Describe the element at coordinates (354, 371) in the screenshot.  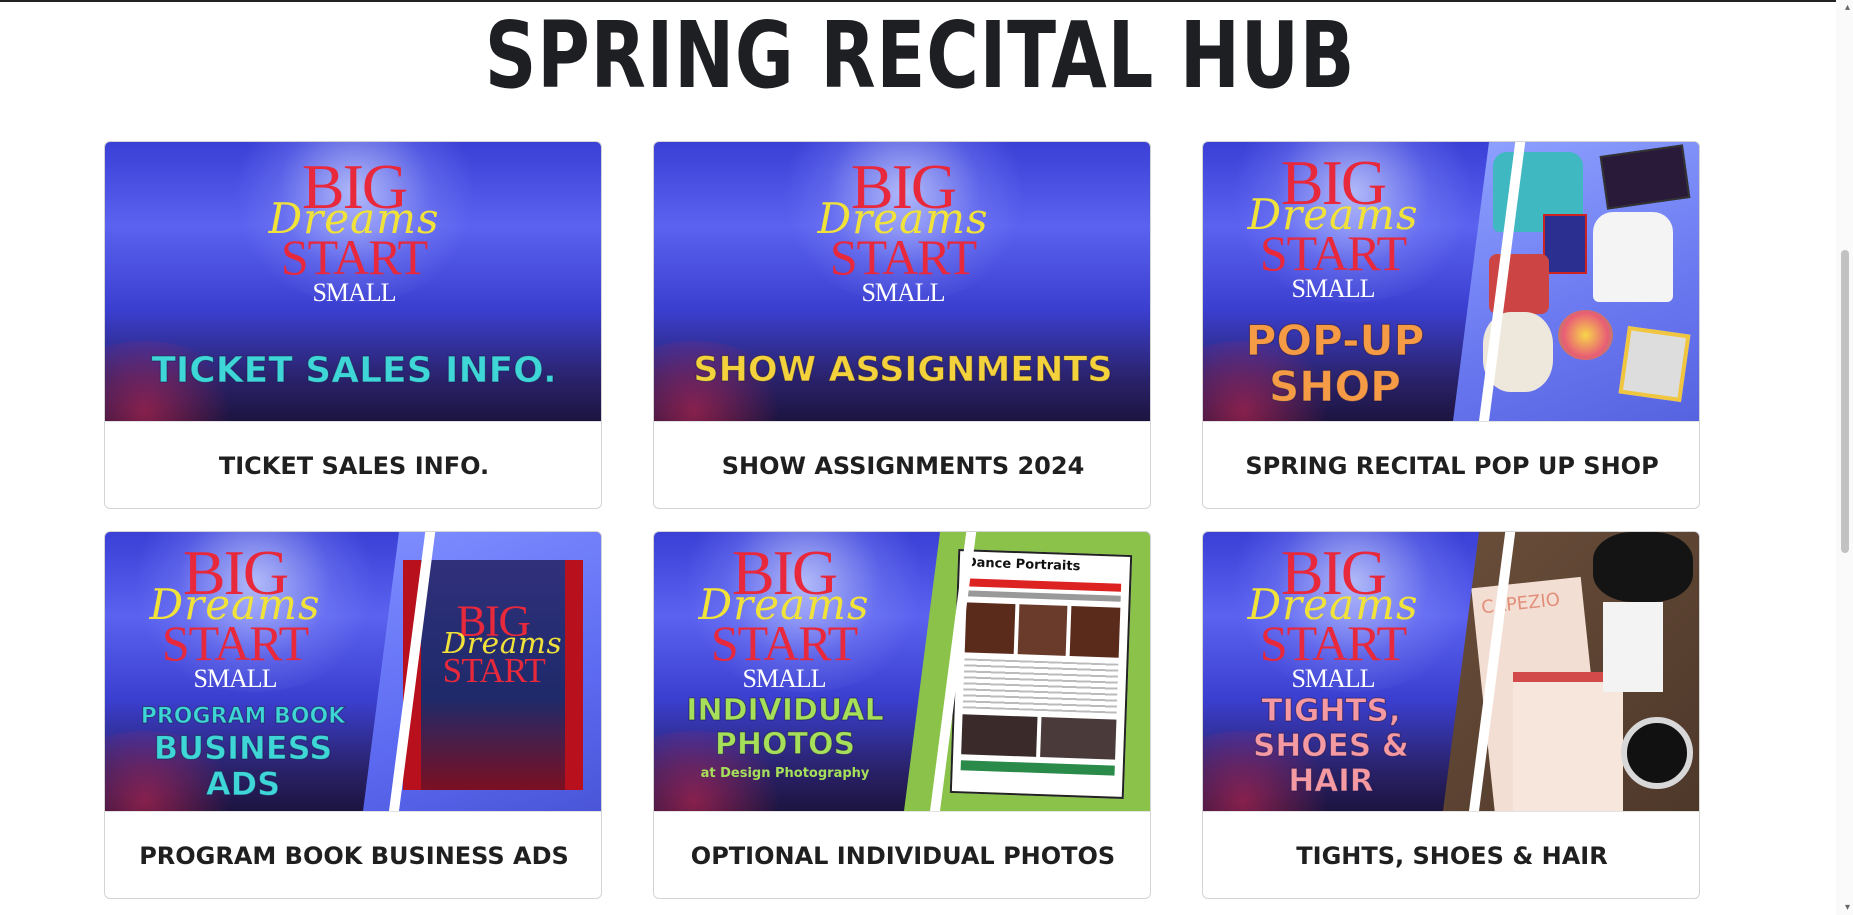
I see `banner-ticket-sales: TICKET SALES INFO.` at that location.